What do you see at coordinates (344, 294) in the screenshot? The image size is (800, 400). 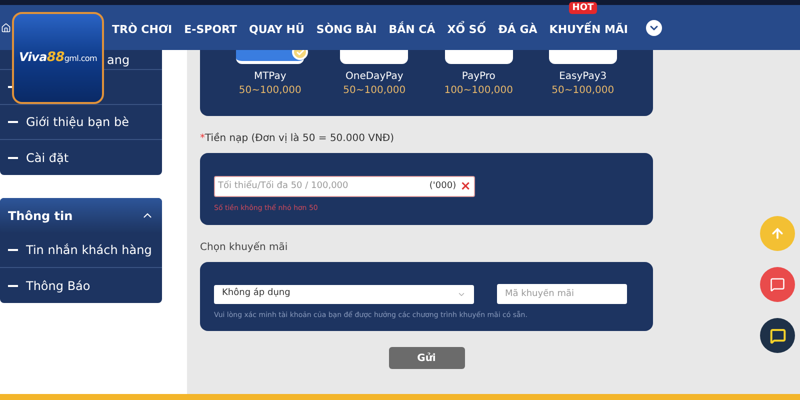 I see `promotion-select: Không áp dụng` at bounding box center [344, 294].